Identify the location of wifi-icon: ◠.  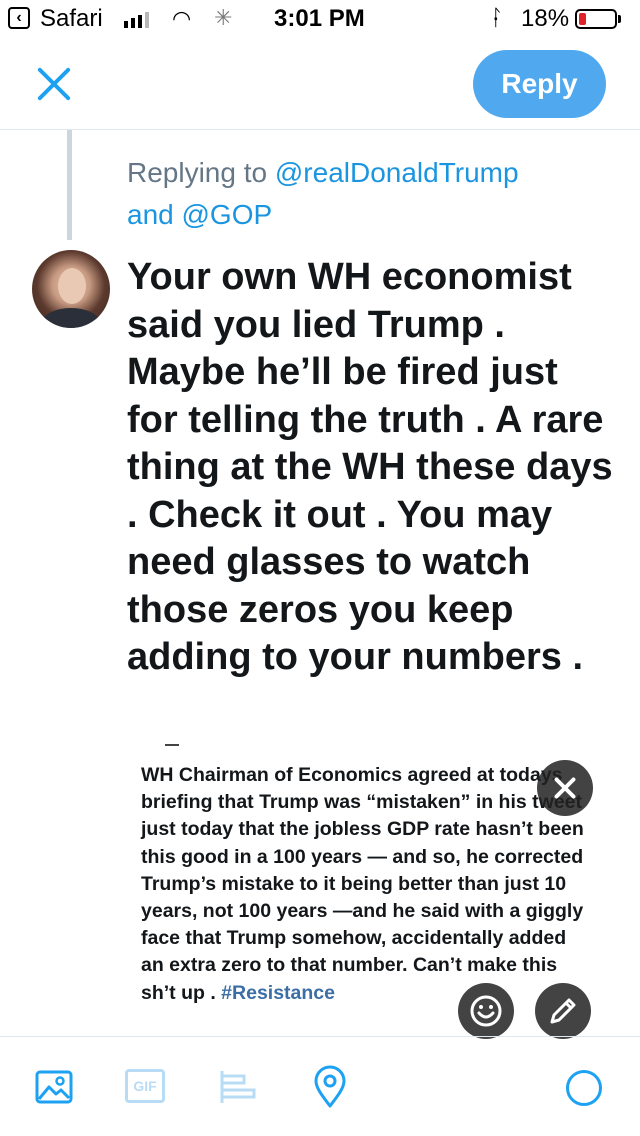
(182, 18).